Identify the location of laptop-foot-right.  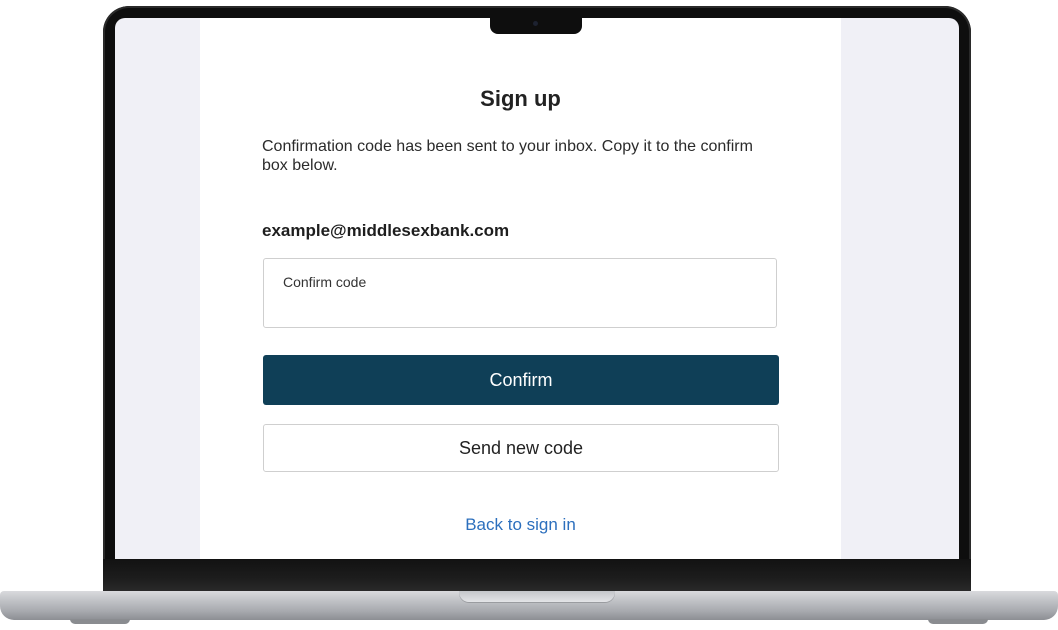
(958, 621).